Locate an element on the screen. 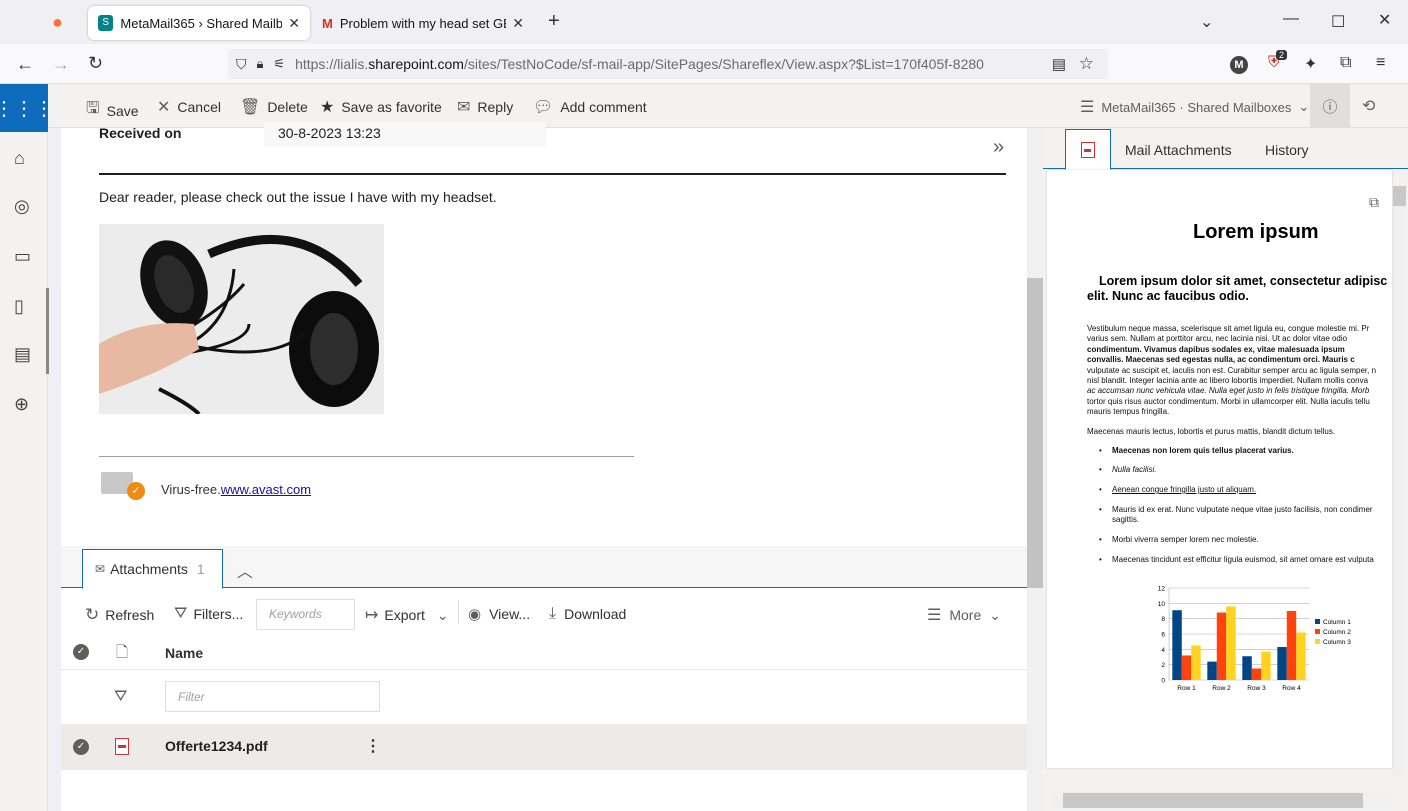 This screenshot has width=1408, height=811. chart-y-tick-label: 10 is located at coordinates (1162, 604).